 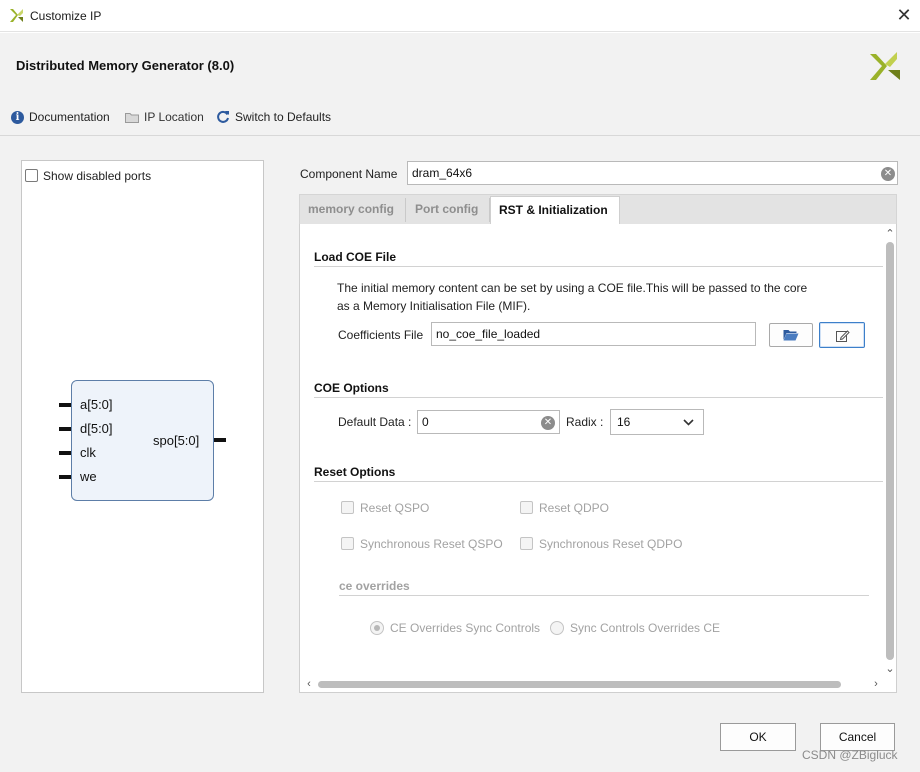 What do you see at coordinates (16, 15) in the screenshot?
I see `xilinx-logo-icon` at bounding box center [16, 15].